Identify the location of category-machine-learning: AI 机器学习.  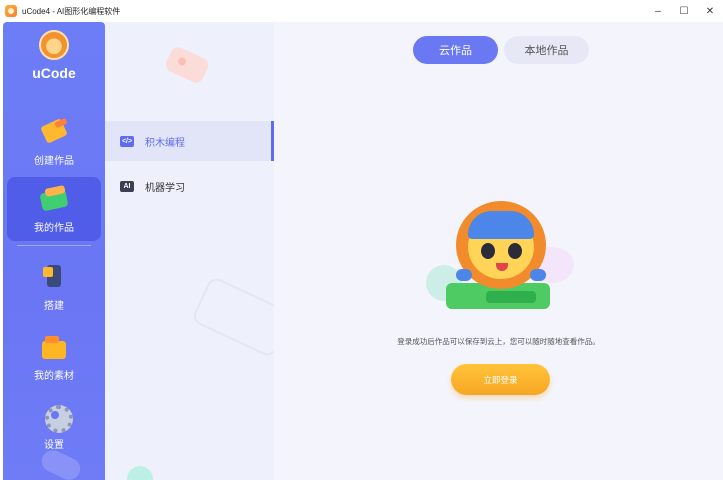
(189, 186).